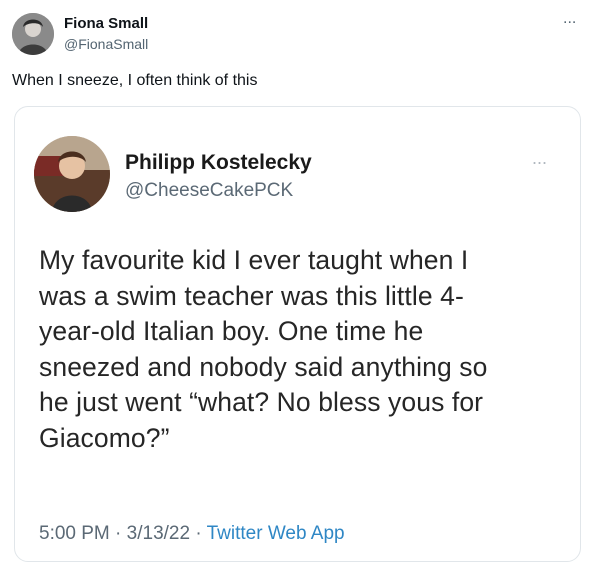  I want to click on tweet-date: 3/13/22, so click(158, 533).